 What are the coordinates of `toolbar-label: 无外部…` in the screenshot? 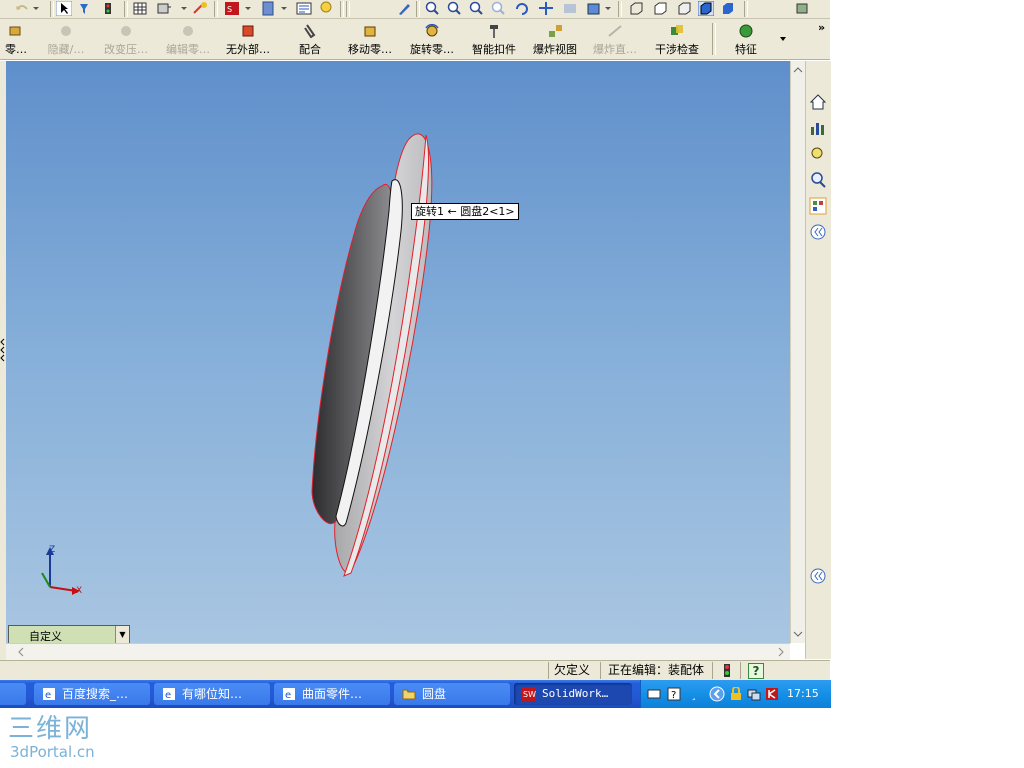 It's located at (248, 49).